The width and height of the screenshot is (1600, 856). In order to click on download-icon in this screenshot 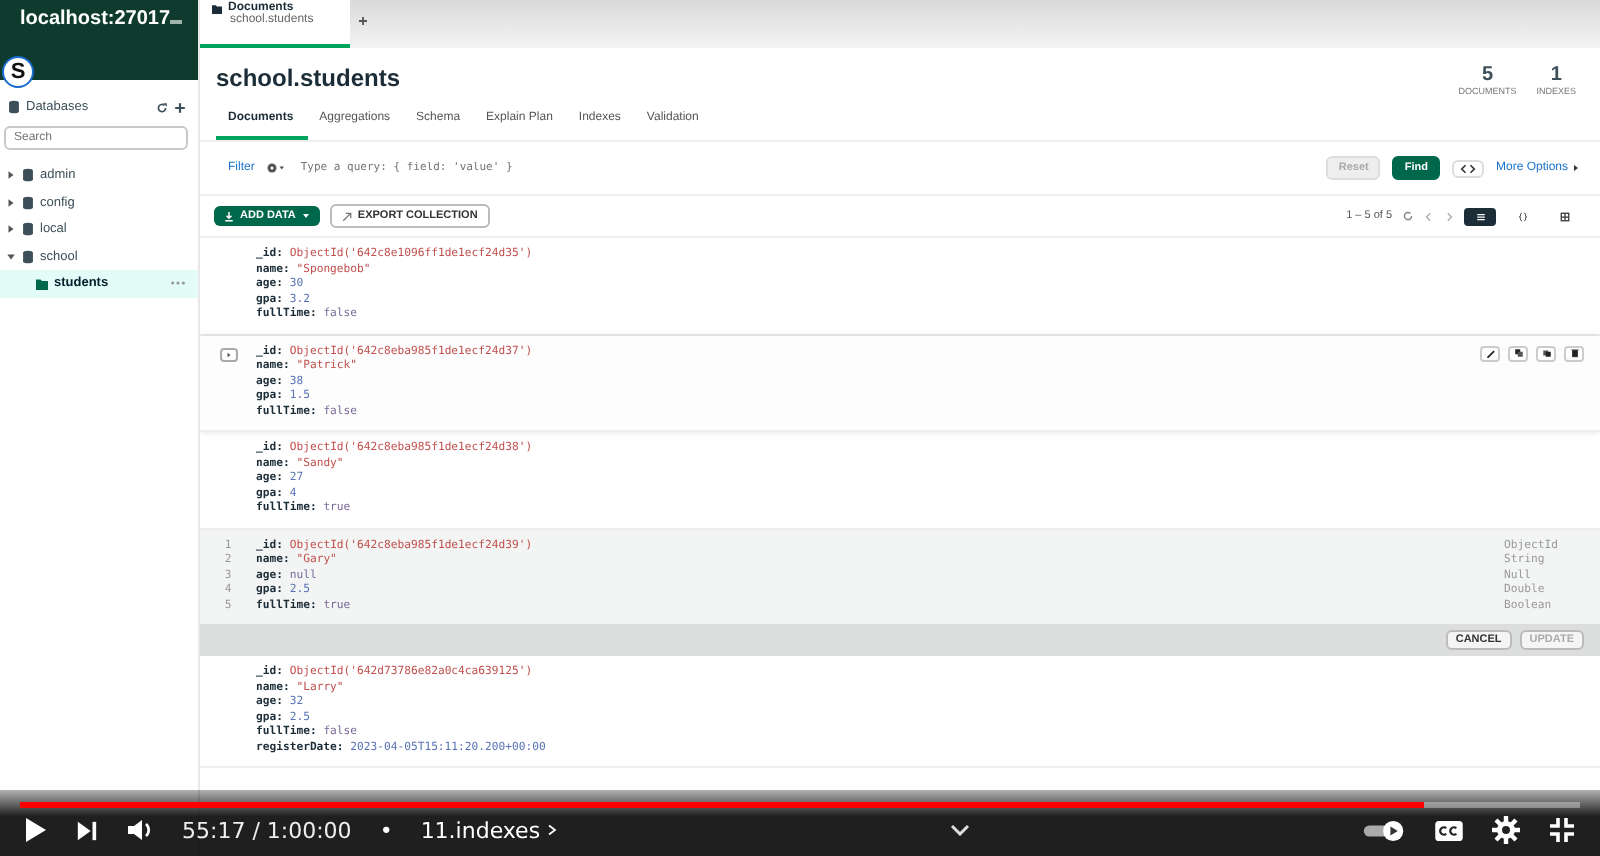, I will do `click(229, 216)`.